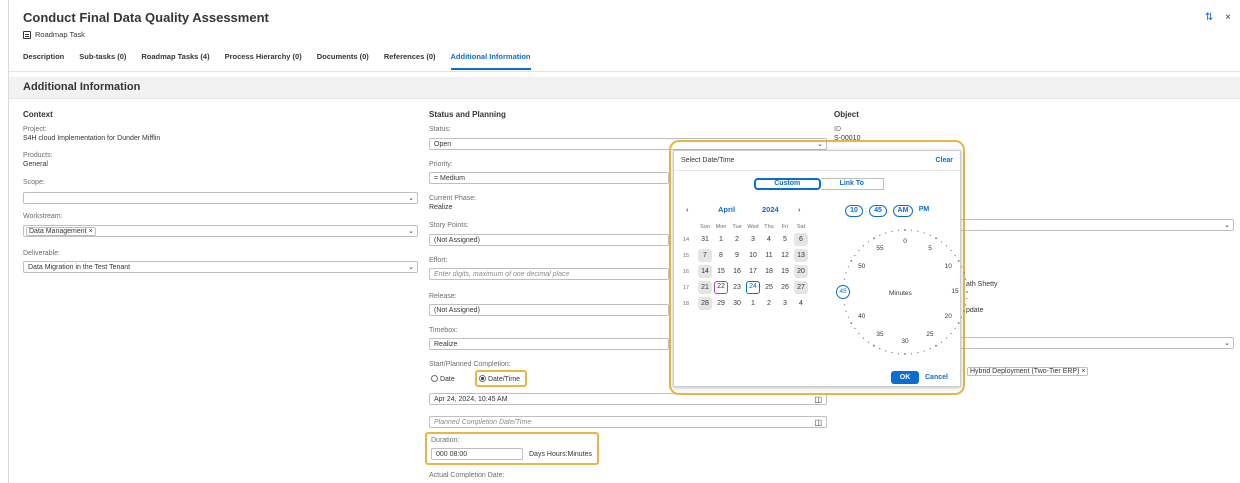 The image size is (1240, 483). I want to click on deployment-token: Hybrid Deployment (Two-Tier ERP) ×, so click(1028, 371).